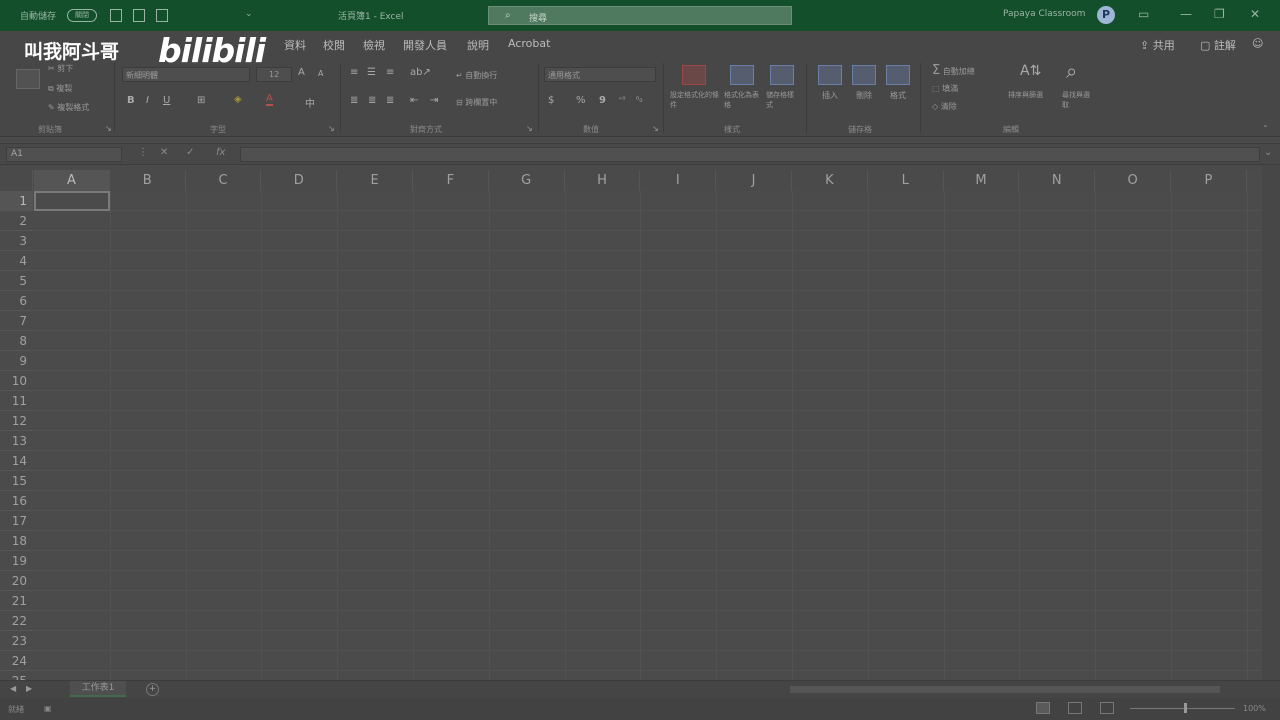 This screenshot has height=720, width=1280. I want to click on bold-button: B, so click(131, 100).